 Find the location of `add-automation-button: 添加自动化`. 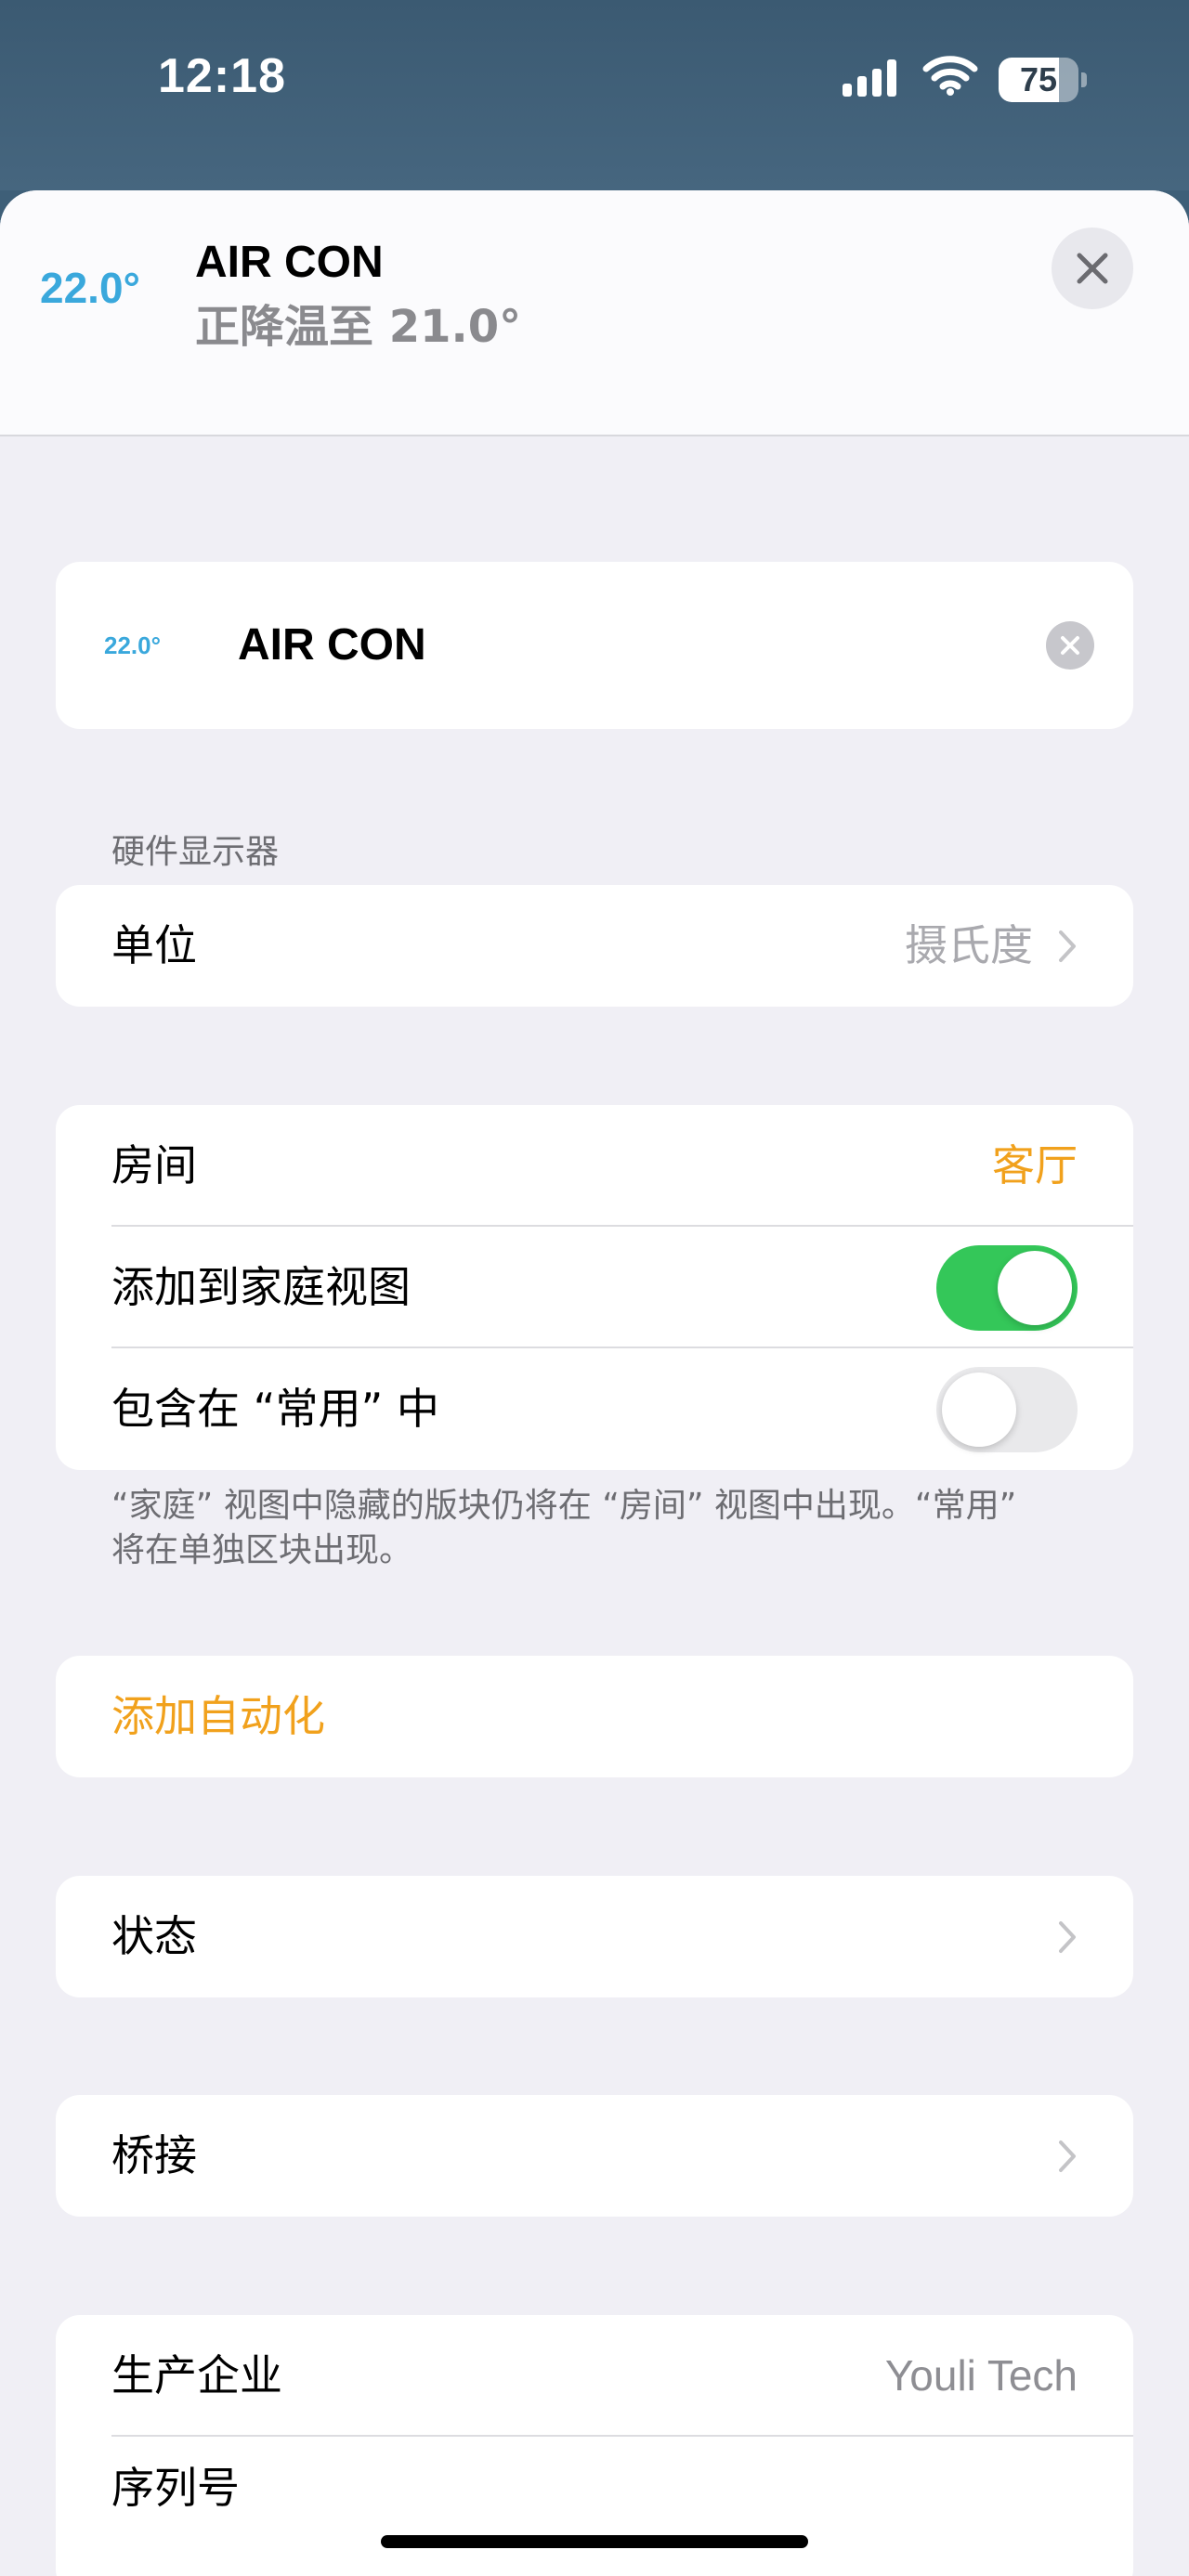

add-automation-button: 添加自动化 is located at coordinates (218, 1716).